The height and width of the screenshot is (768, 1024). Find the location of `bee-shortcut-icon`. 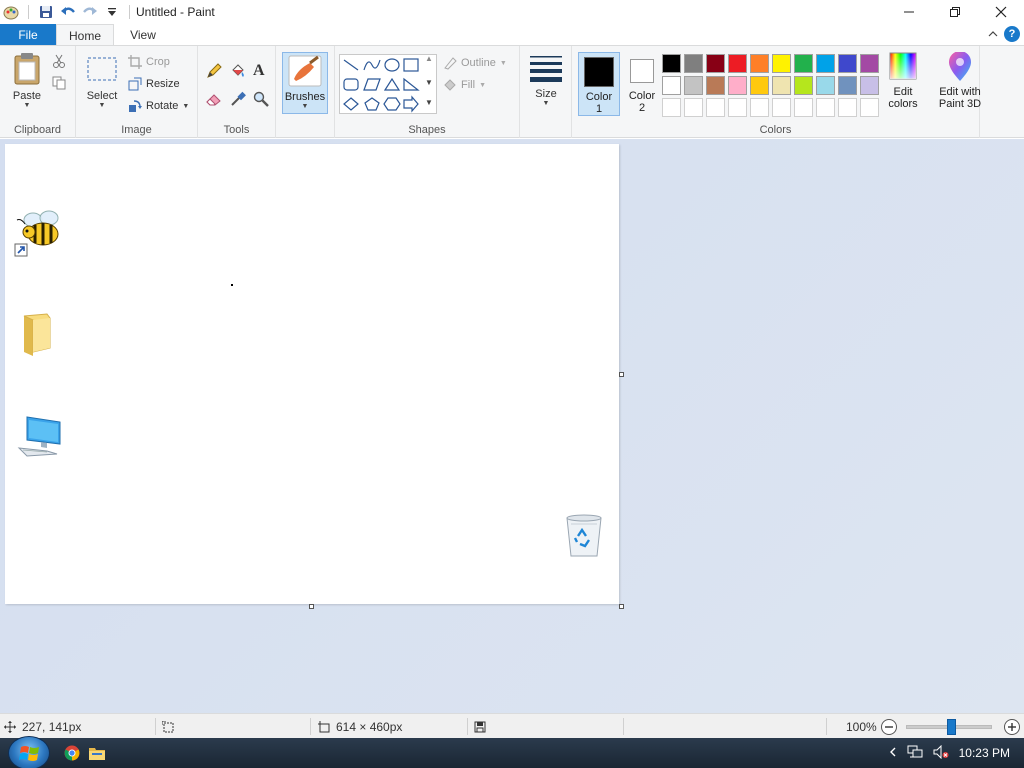

bee-shortcut-icon is located at coordinates (36, 233).